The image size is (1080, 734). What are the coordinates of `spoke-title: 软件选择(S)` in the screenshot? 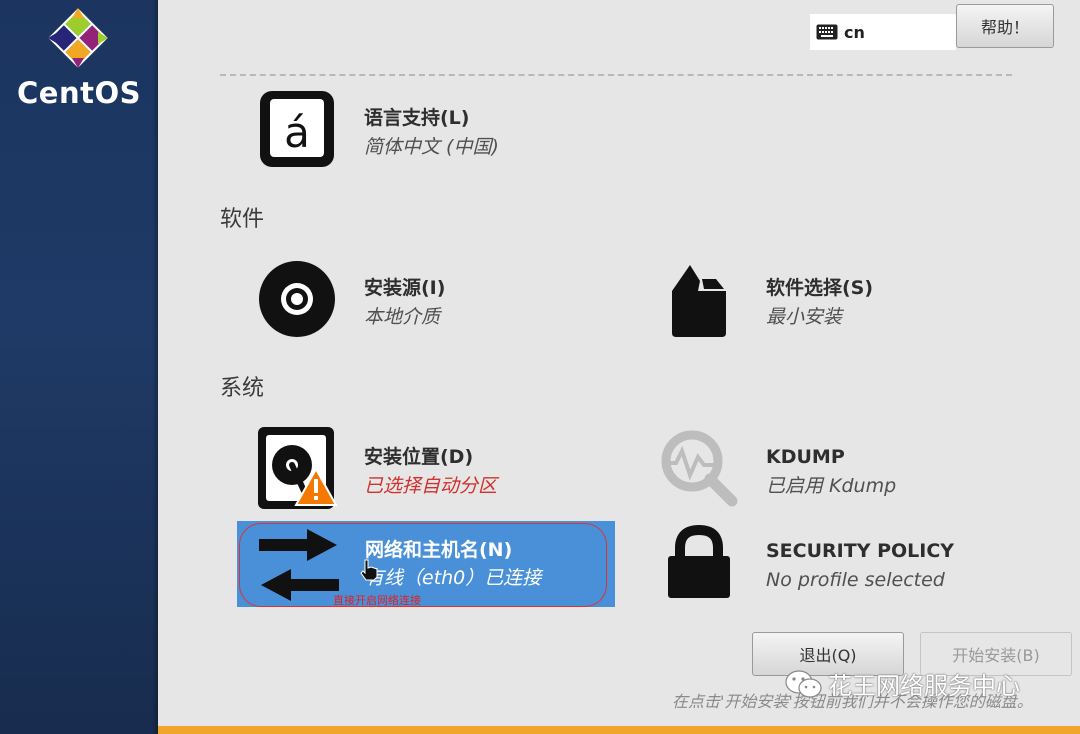 It's located at (820, 288).